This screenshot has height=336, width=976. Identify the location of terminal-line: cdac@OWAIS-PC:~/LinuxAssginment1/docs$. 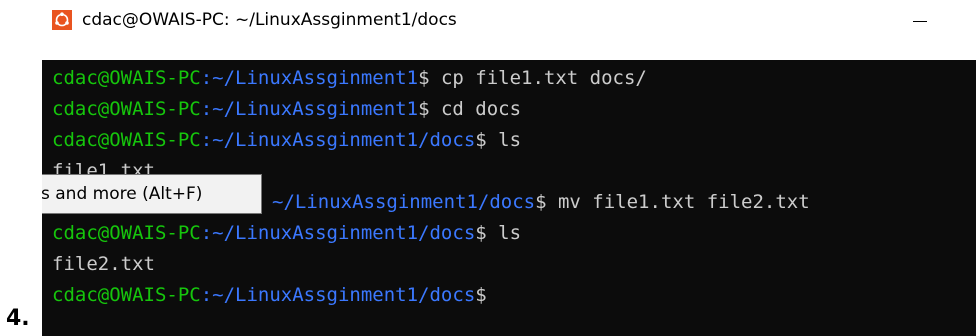
(269, 295).